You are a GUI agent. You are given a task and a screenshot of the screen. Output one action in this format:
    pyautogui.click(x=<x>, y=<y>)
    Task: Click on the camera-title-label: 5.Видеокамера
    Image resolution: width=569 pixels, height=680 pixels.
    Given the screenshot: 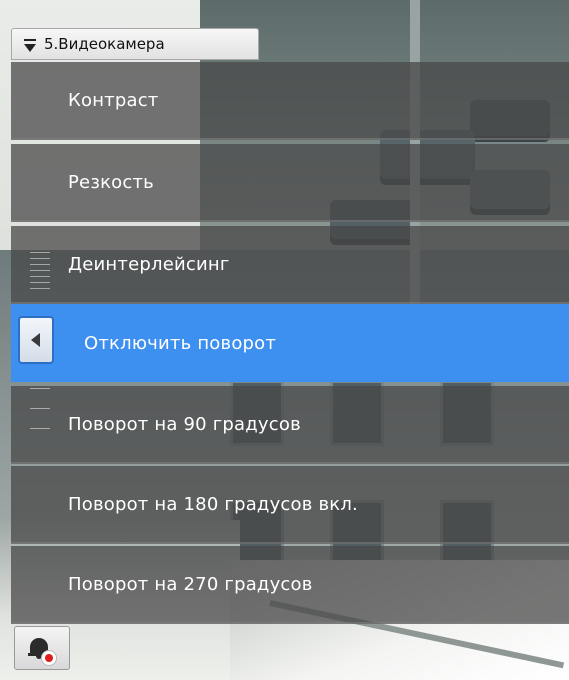 What is the action you would take?
    pyautogui.click(x=104, y=44)
    